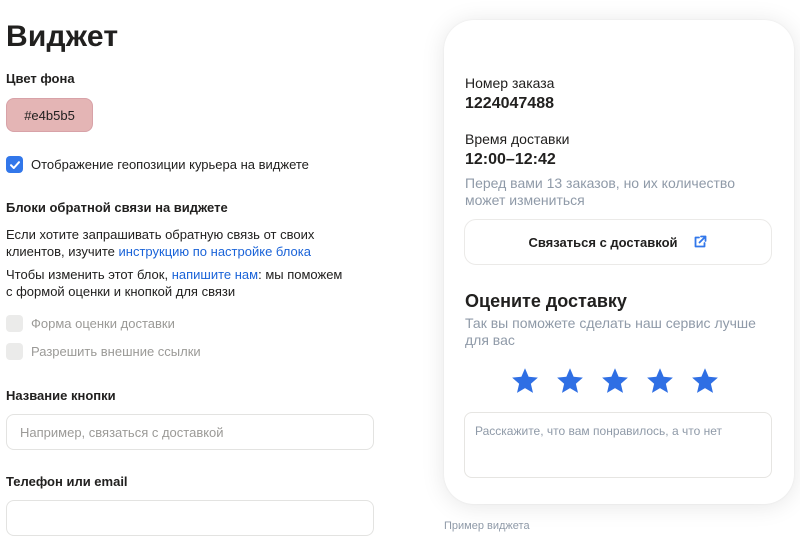  I want to click on checkbox-checked, so click(14, 164).